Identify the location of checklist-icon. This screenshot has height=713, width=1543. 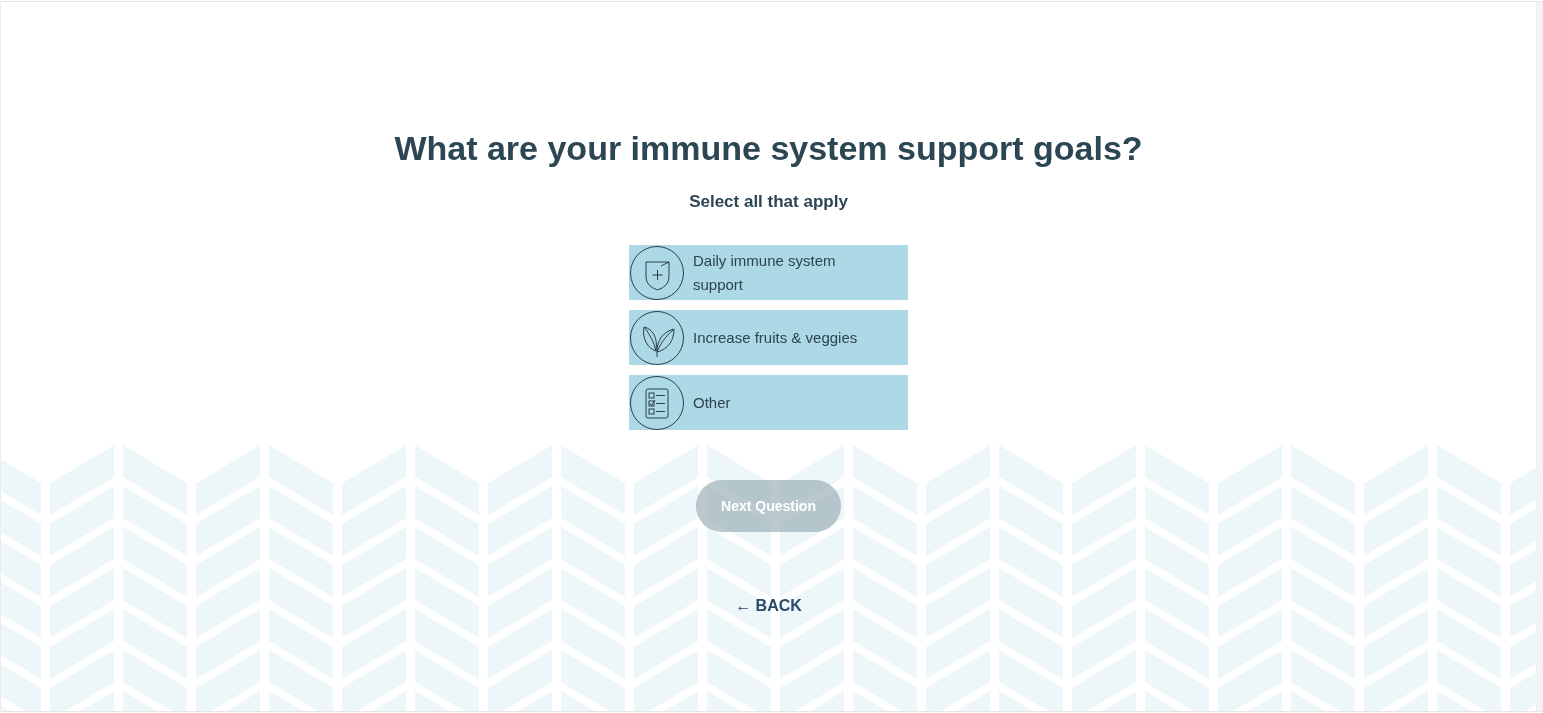
(657, 402).